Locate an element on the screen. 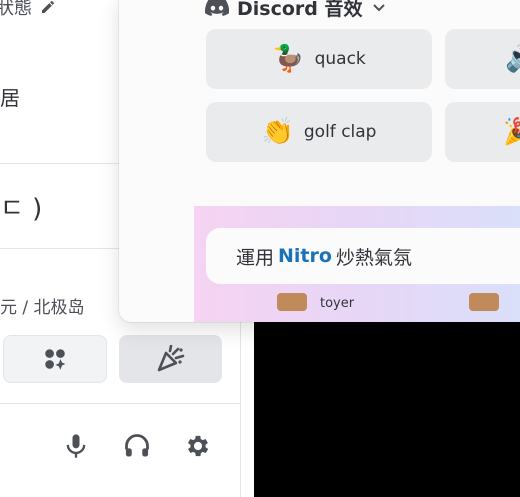 The height and width of the screenshot is (497, 520). soundboard-icon is located at coordinates (170, 358).